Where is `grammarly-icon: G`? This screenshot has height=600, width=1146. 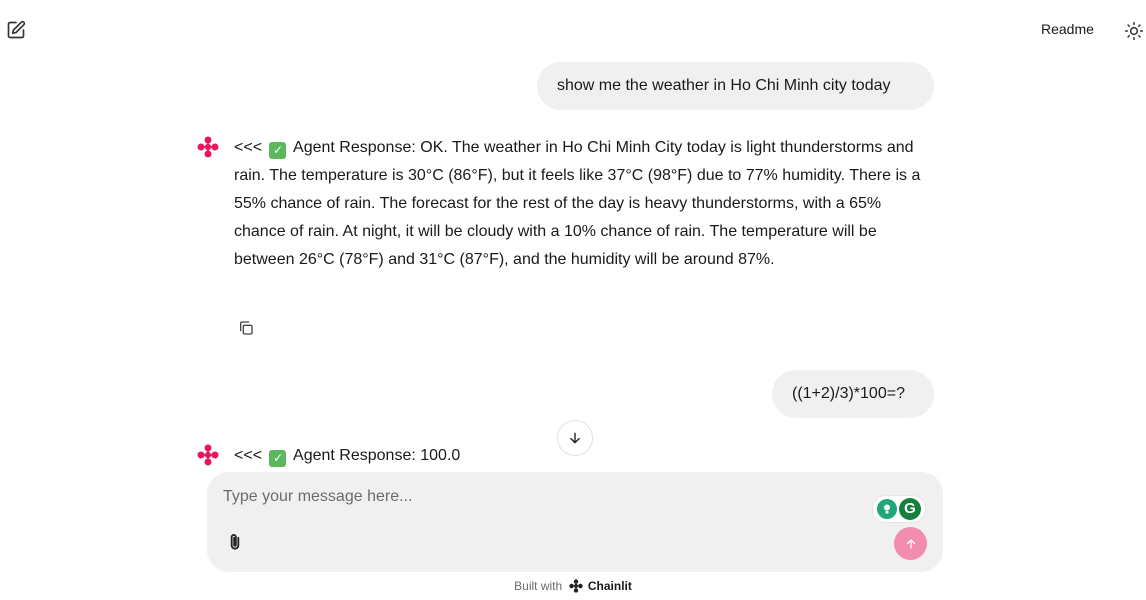
grammarly-icon: G is located at coordinates (910, 509).